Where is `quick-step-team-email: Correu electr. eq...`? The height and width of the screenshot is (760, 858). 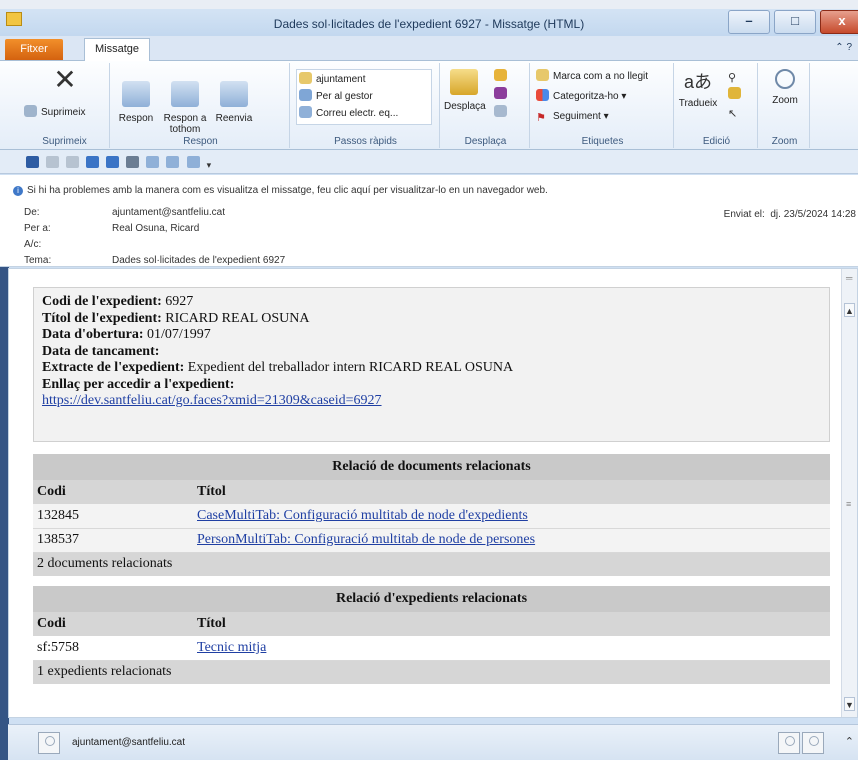 quick-step-team-email: Correu electr. eq... is located at coordinates (348, 114).